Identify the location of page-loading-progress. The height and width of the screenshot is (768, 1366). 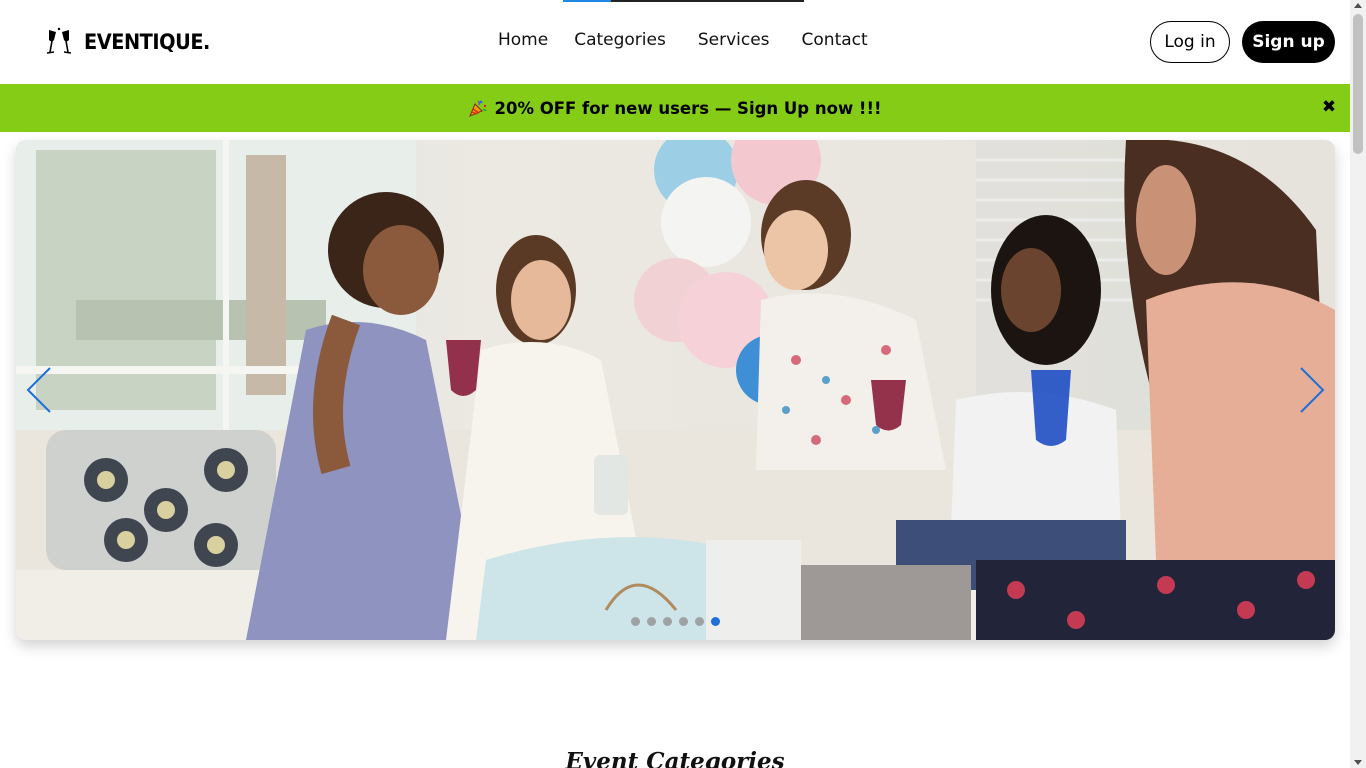
(683, 1).